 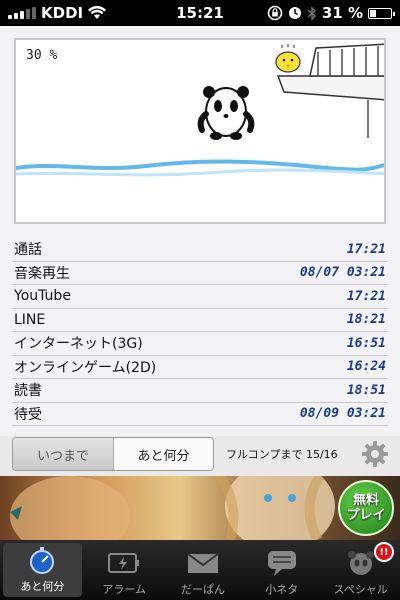 I want to click on tab-label: 小ネタ, so click(x=282, y=589).